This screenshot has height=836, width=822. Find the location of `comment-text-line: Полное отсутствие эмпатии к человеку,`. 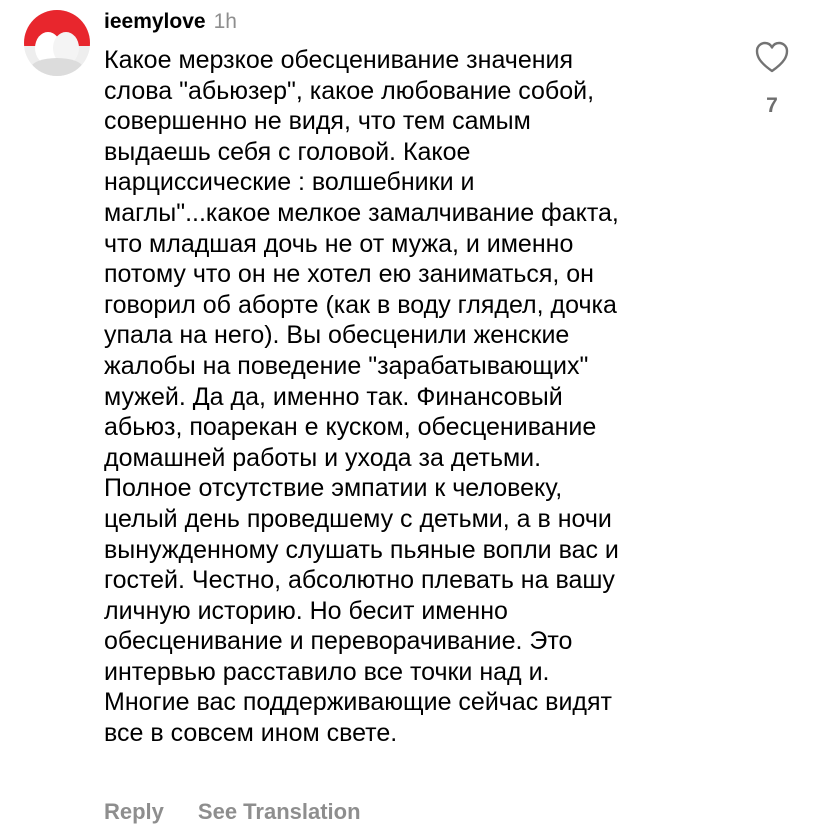

comment-text-line: Полное отсутствие эмпатии к человеку, is located at coordinates (333, 488).